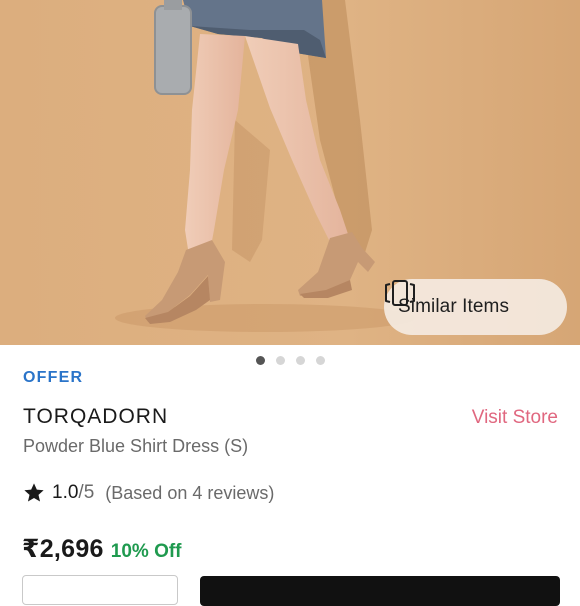  I want to click on price-row: ₹2,696 10% Off, so click(102, 549).